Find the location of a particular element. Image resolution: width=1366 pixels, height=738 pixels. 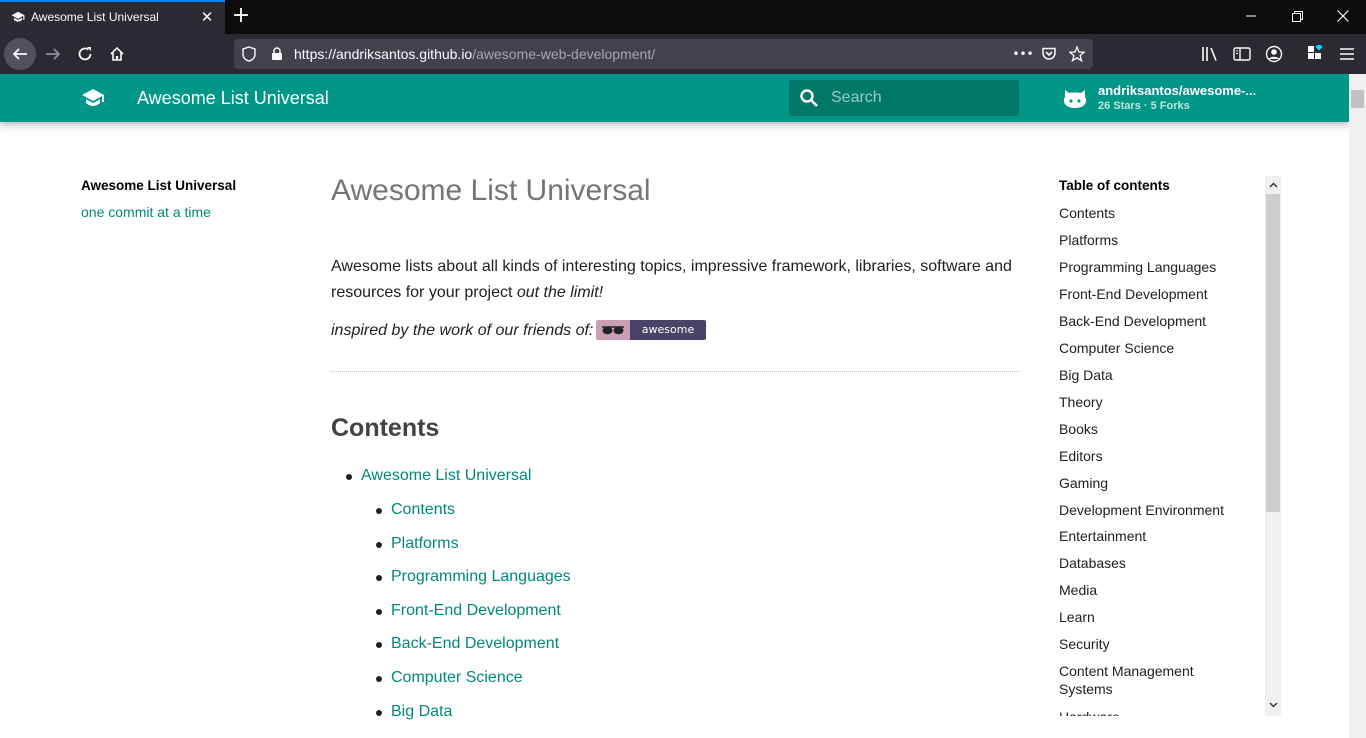

url-path: /awesome-web-development/ is located at coordinates (564, 54).